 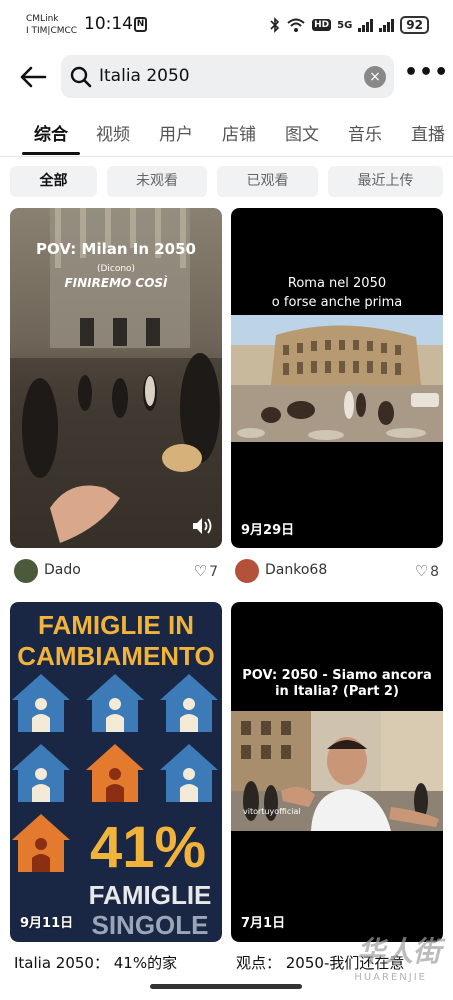 I want to click on video-date: 9月11日, so click(x=47, y=923).